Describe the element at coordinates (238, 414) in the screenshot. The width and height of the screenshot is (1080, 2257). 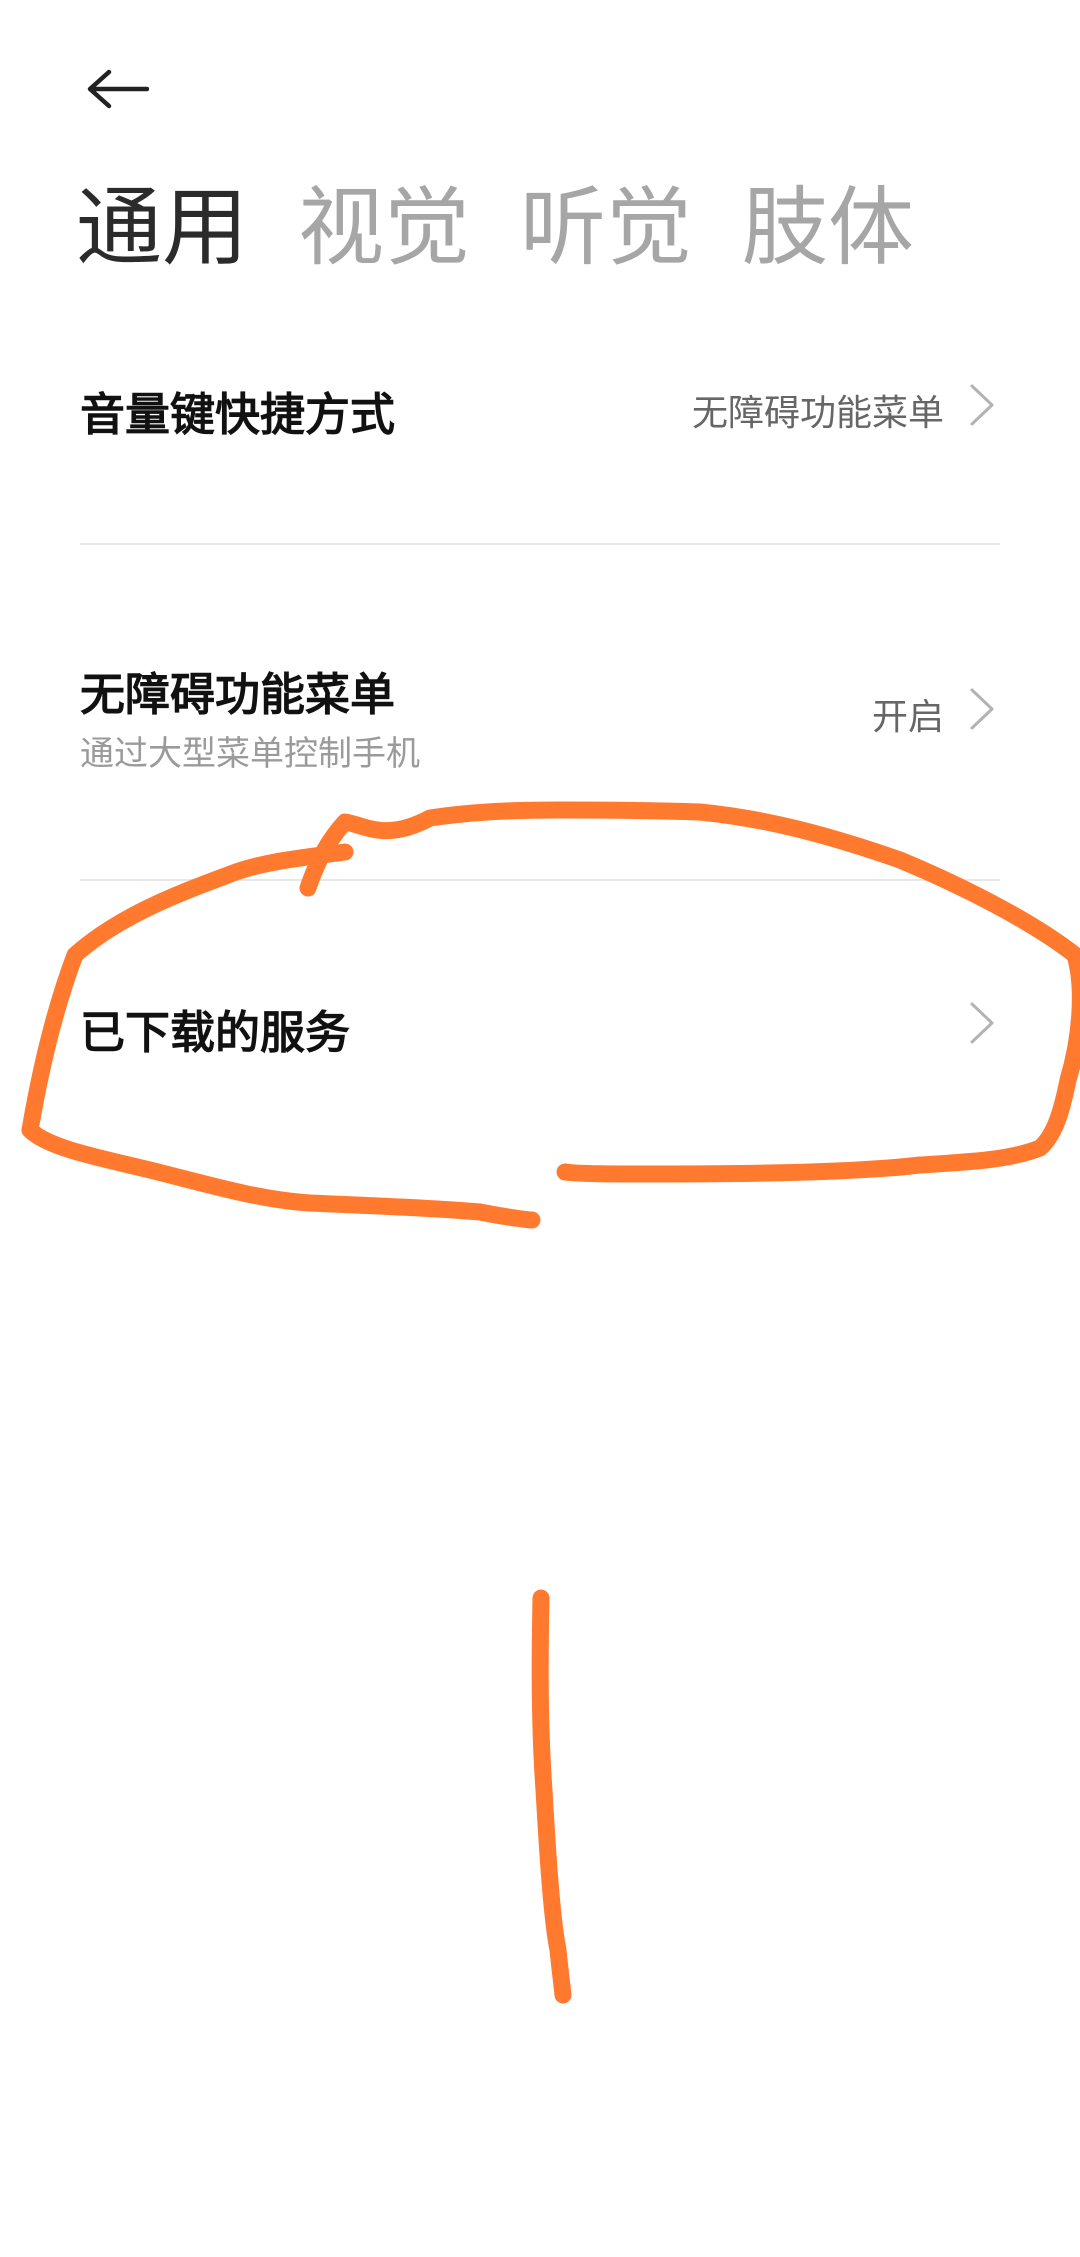
I see `setting-title: 音量键快捷方式` at that location.